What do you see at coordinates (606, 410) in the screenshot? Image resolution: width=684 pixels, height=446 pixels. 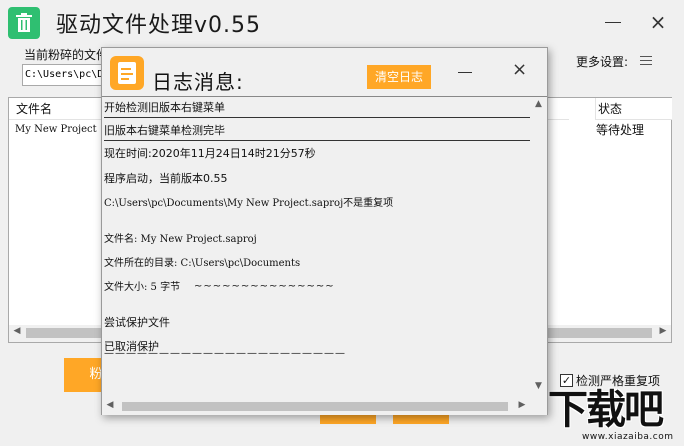 I see `watermark-logo-text: 下载吧` at bounding box center [606, 410].